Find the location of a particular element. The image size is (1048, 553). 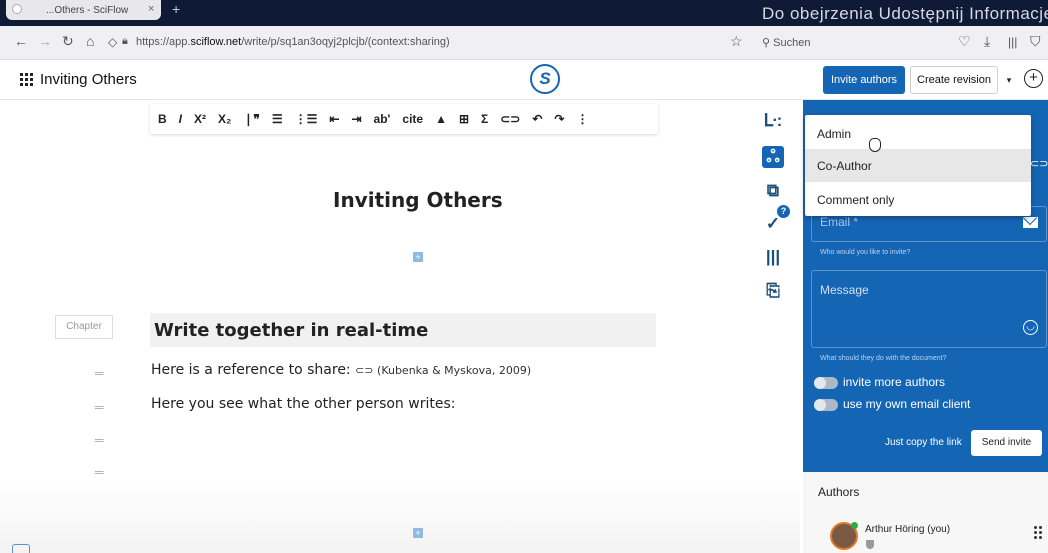

invite-authors-button: Invite authors is located at coordinates (864, 80).